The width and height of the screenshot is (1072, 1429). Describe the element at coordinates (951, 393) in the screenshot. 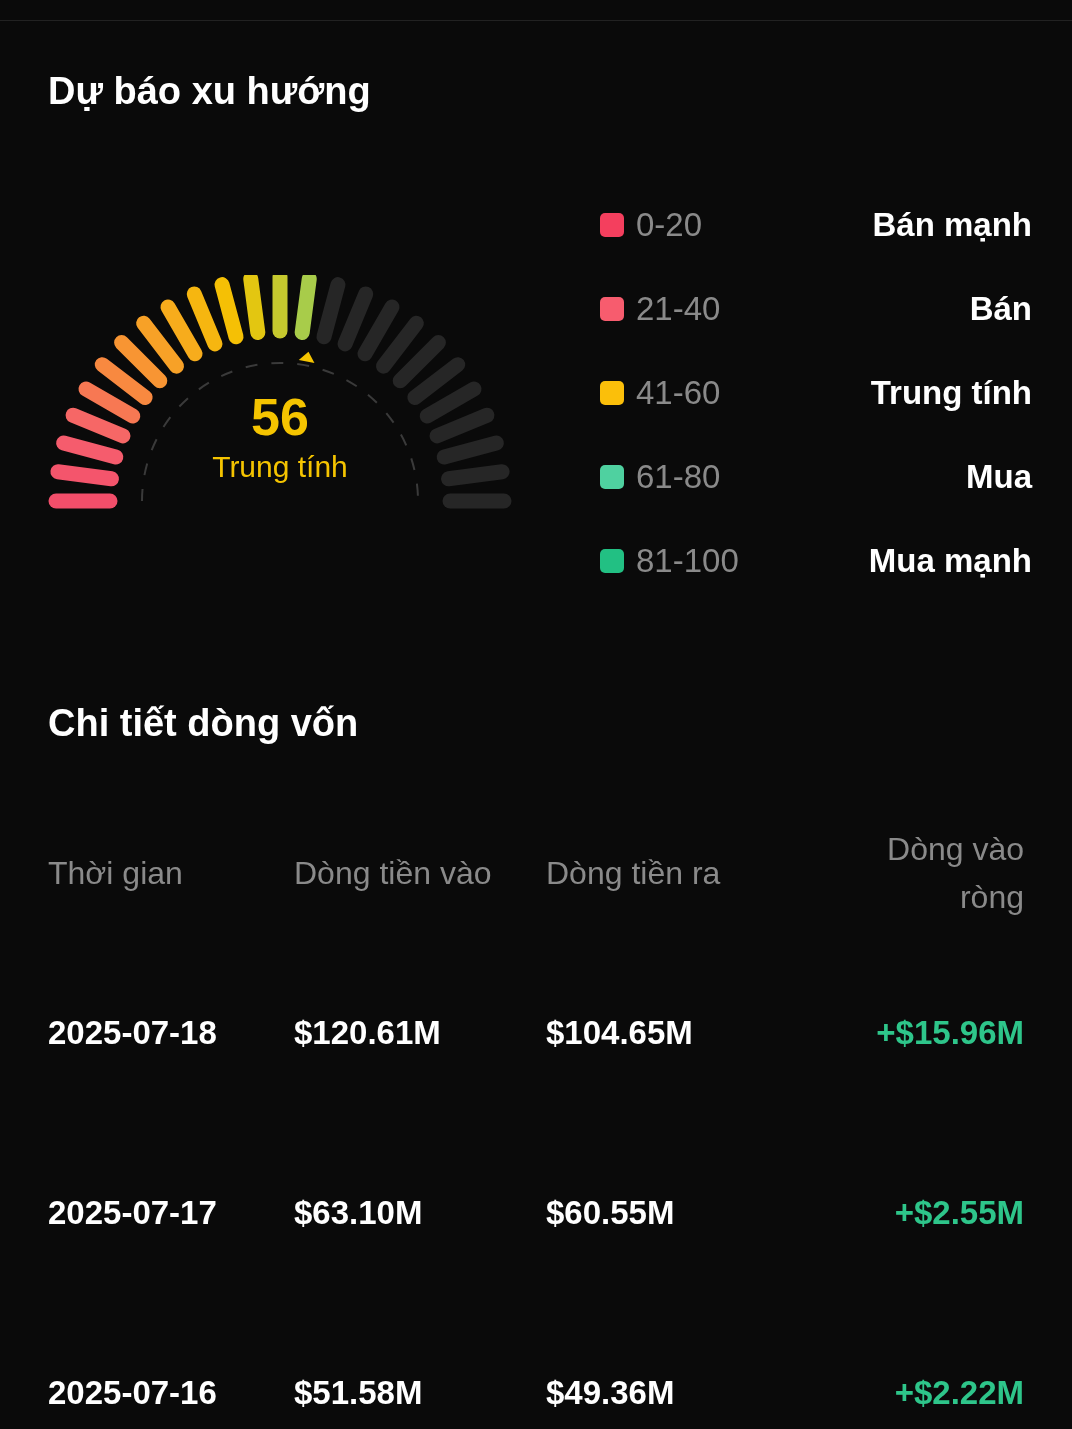

I see `legend-label: Trung tính` at that location.